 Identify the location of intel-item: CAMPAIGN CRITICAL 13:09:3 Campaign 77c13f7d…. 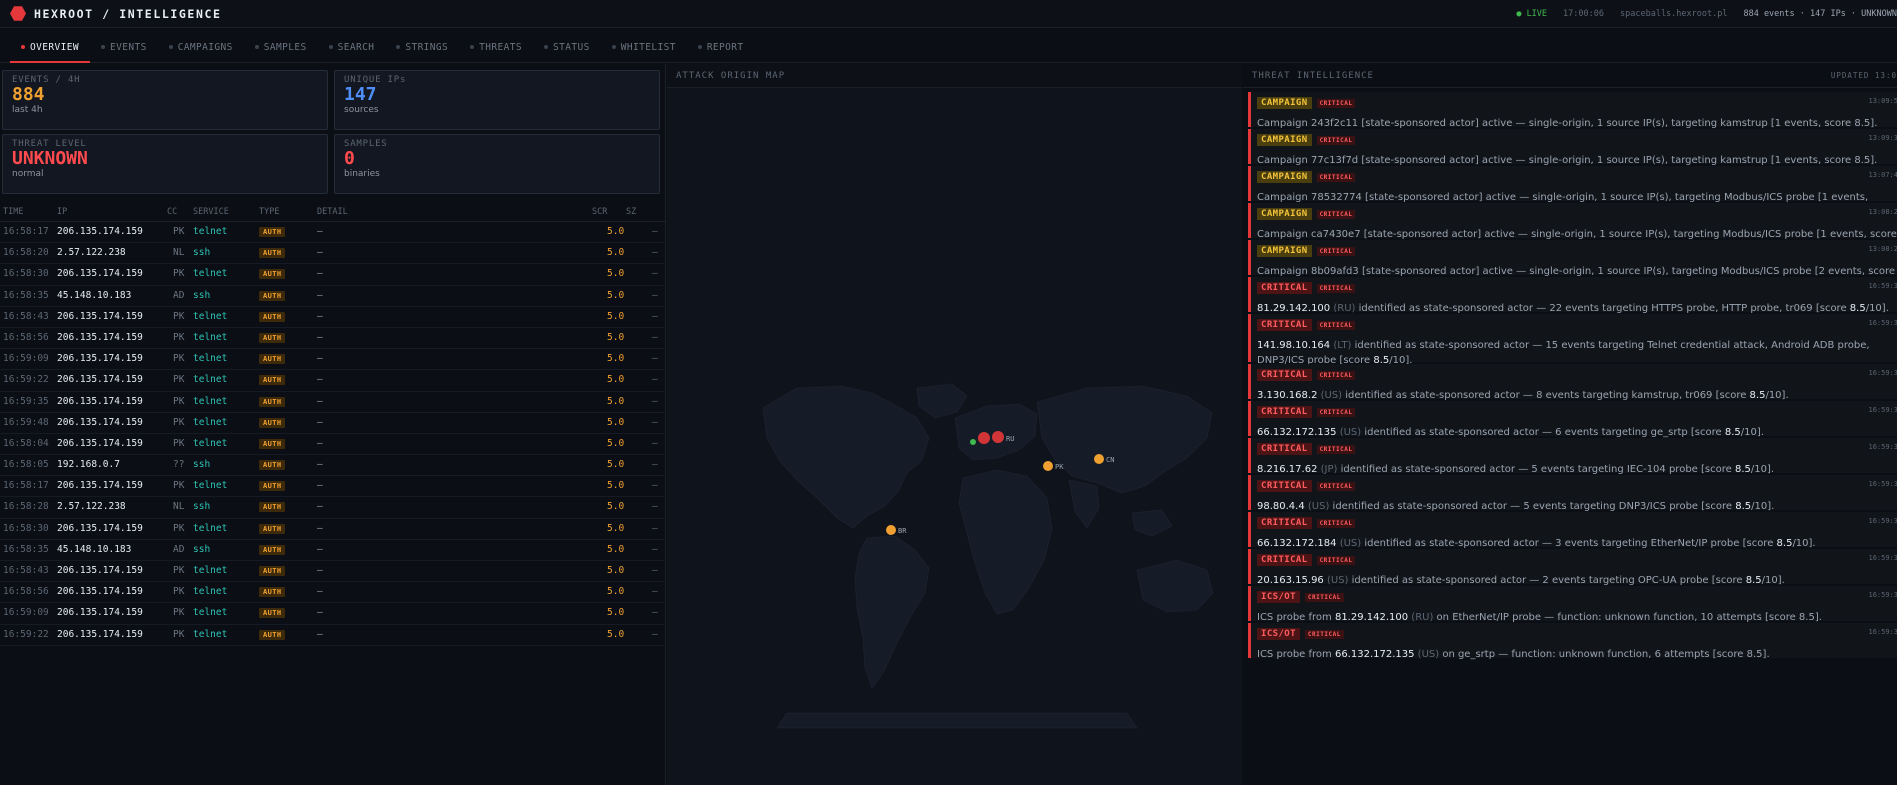
(1572, 147).